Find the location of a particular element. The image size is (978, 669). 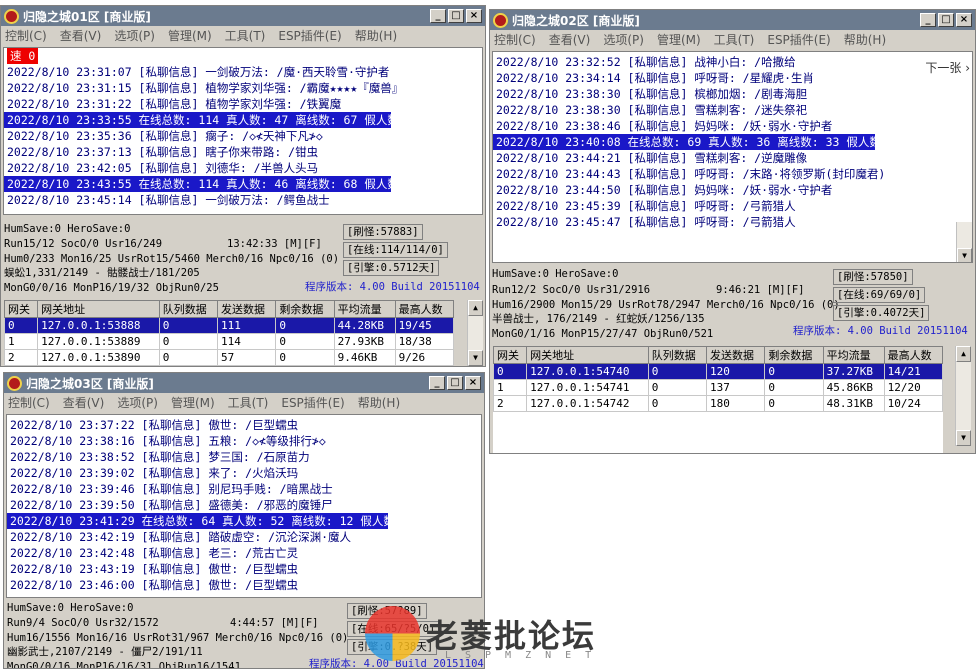

cell: 45.86KB is located at coordinates (853, 387).